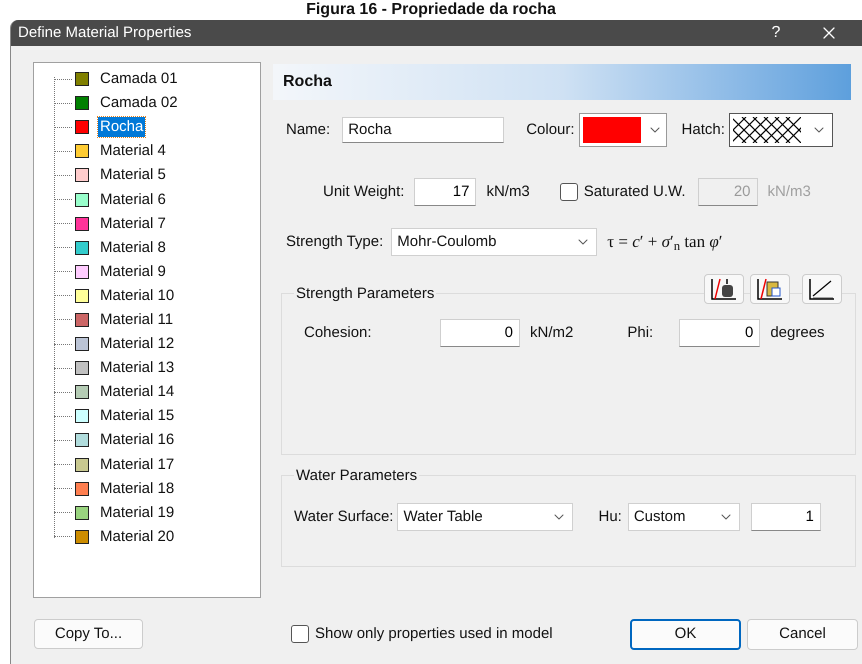  What do you see at coordinates (139, 79) in the screenshot?
I see `tree-item: Camada 01` at bounding box center [139, 79].